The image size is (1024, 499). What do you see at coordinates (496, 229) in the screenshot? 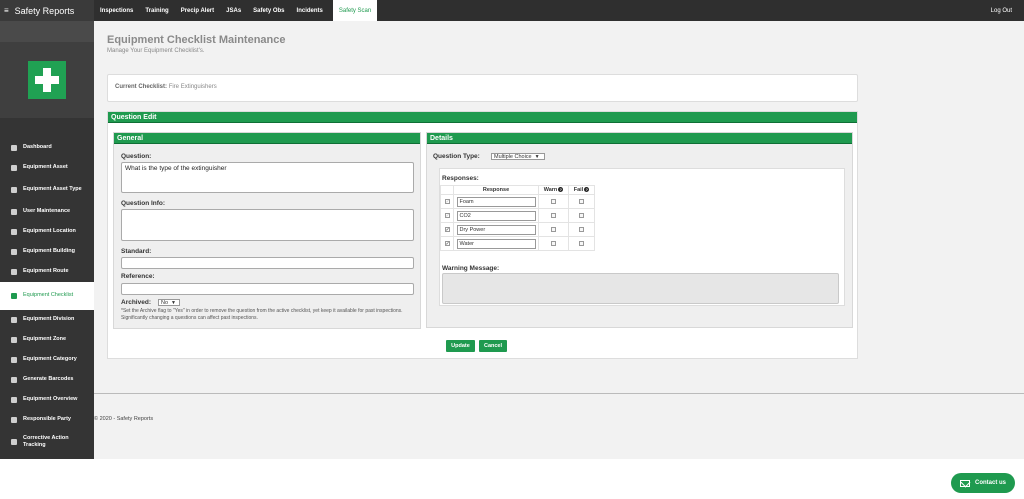
I see `response-input: Dry Power` at bounding box center [496, 229].